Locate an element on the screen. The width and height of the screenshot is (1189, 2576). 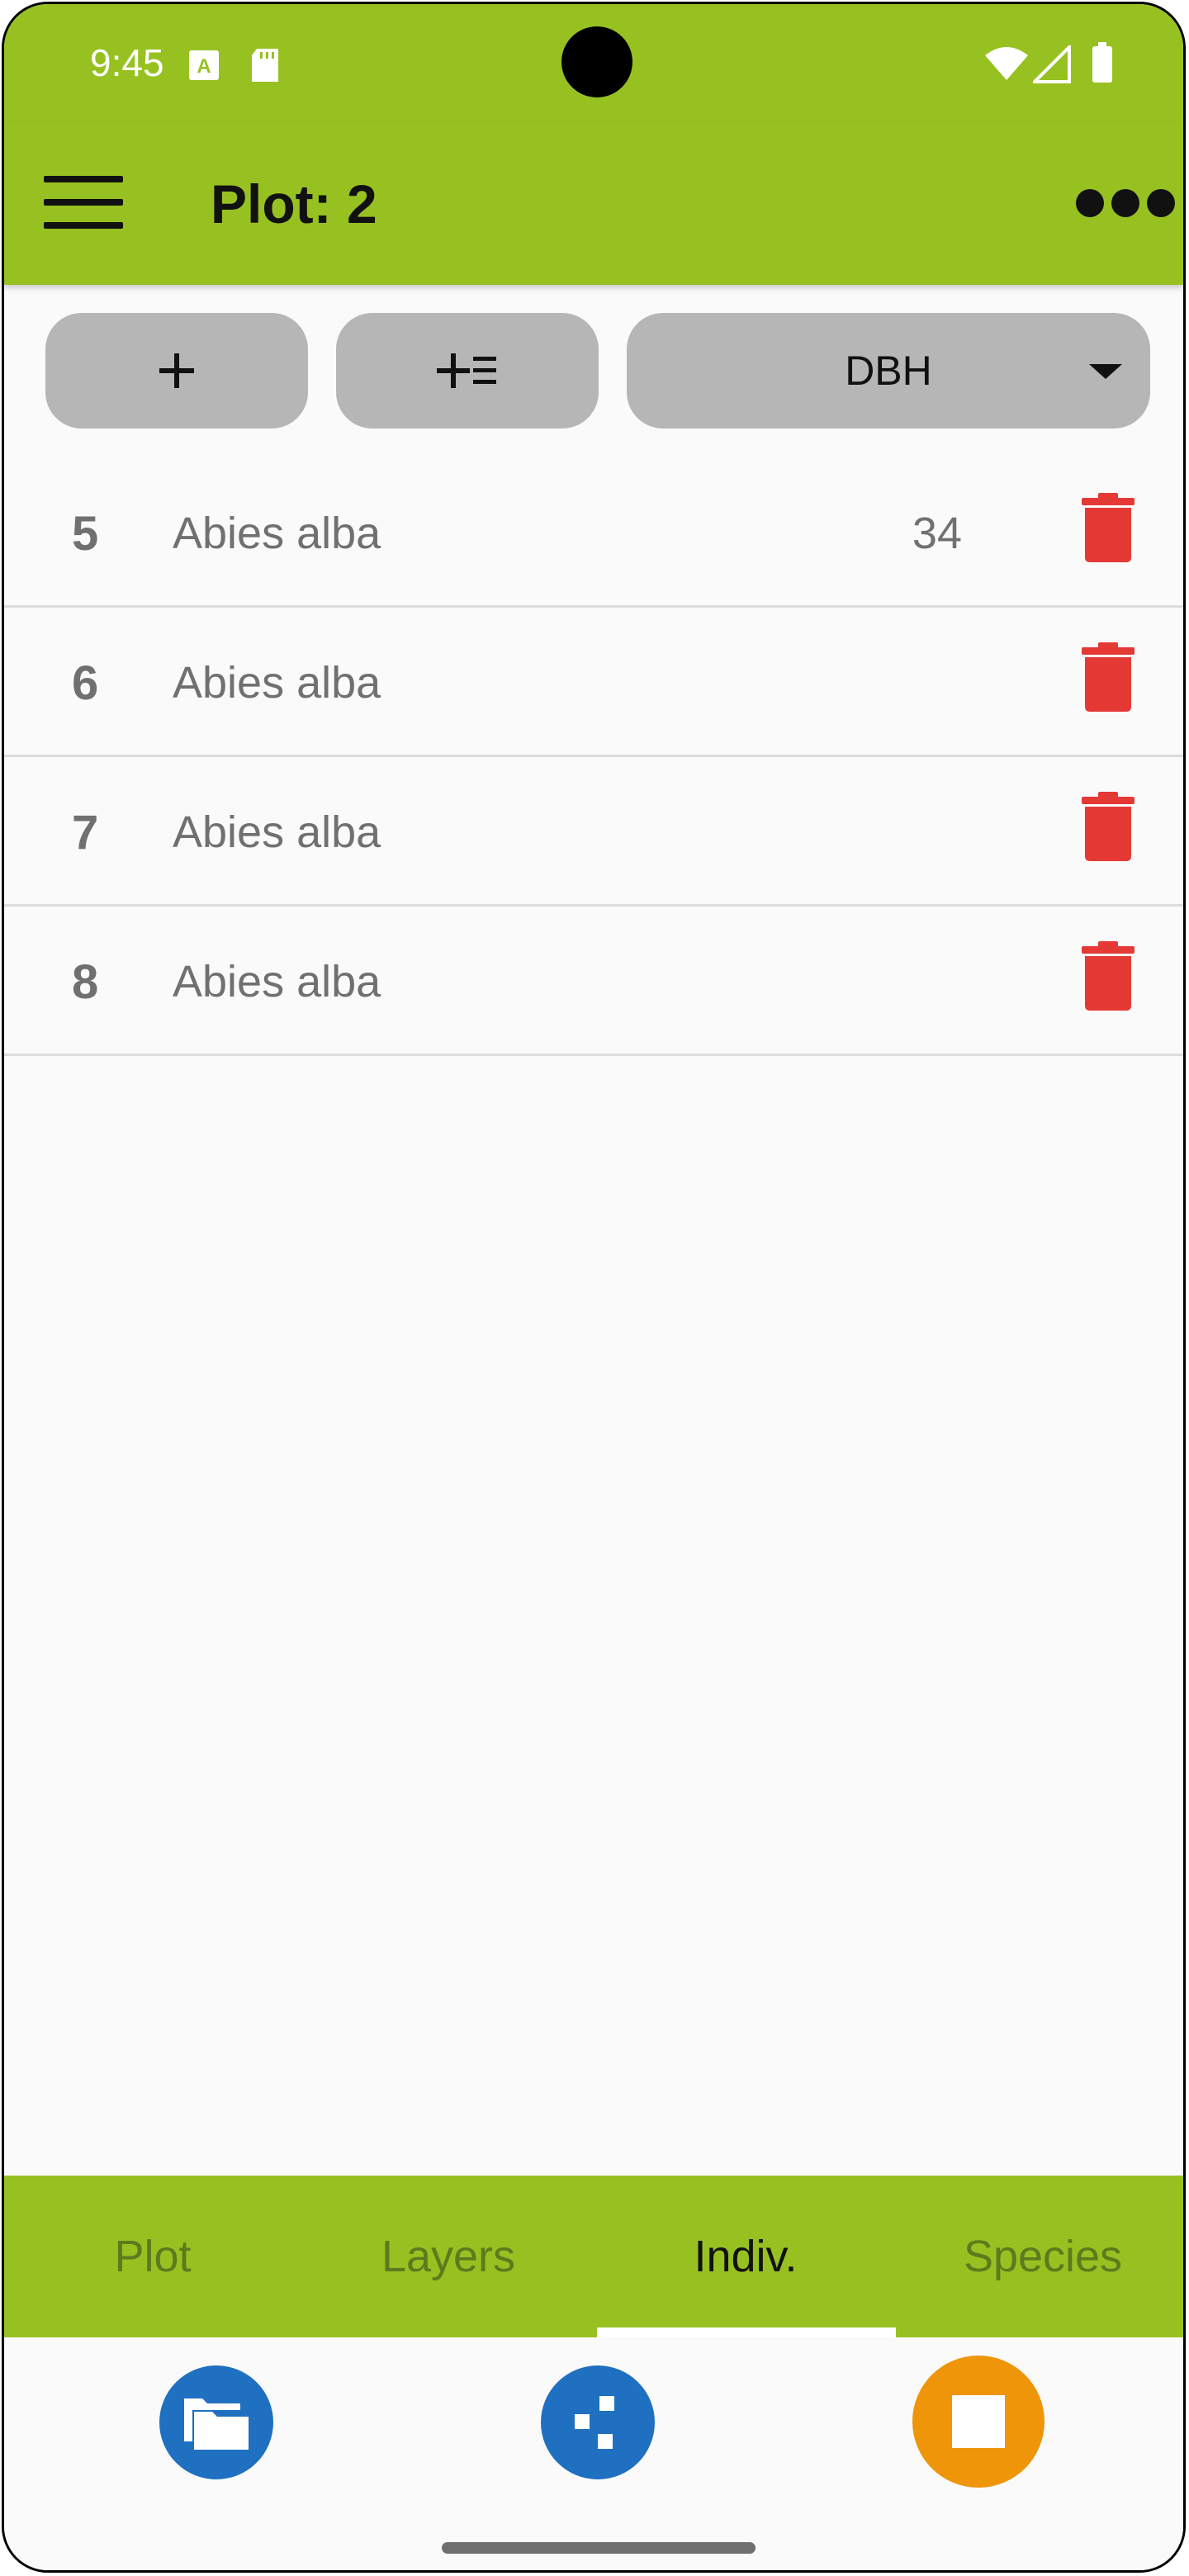
plus-icon is located at coordinates (176, 370).